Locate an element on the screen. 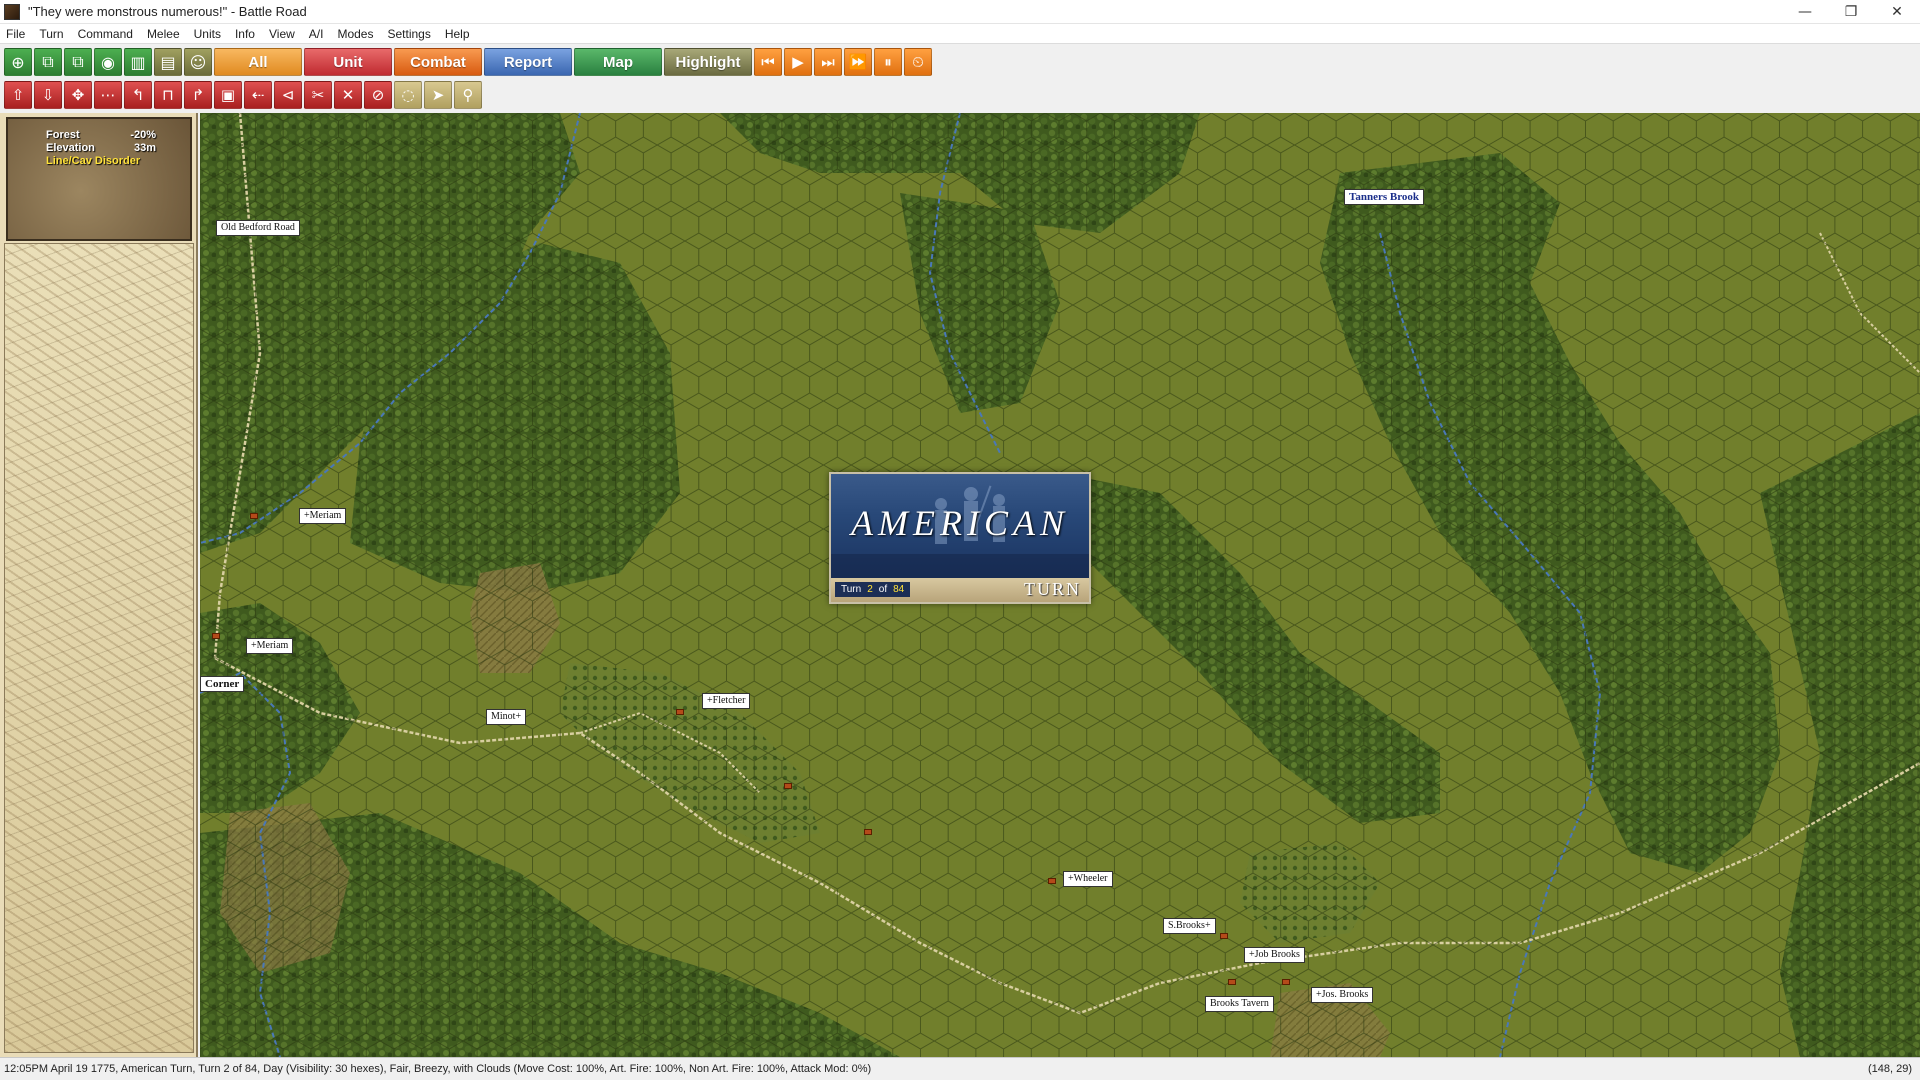  label-corner: Corner is located at coordinates (222, 684).